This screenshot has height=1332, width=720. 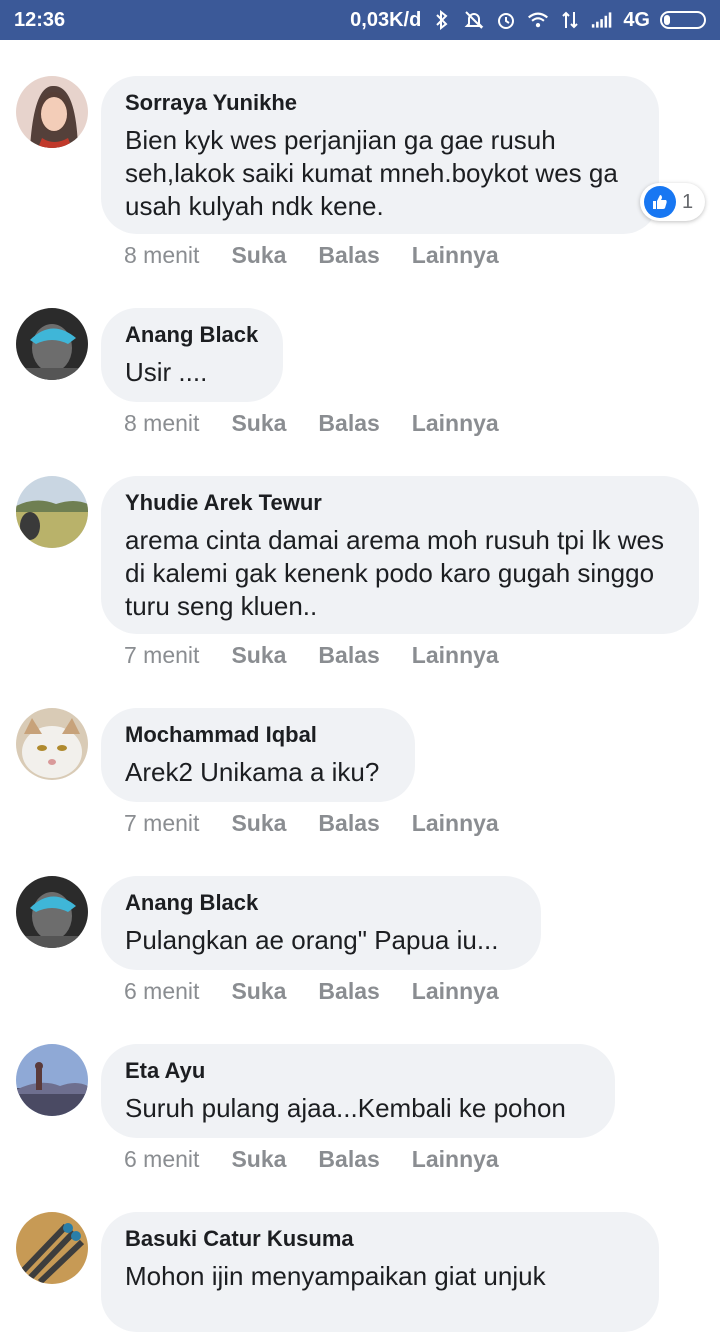 What do you see at coordinates (258, 755) in the screenshot?
I see `comment-bubble: Mochammad Iqbal Arek2 Unikama a iku?` at bounding box center [258, 755].